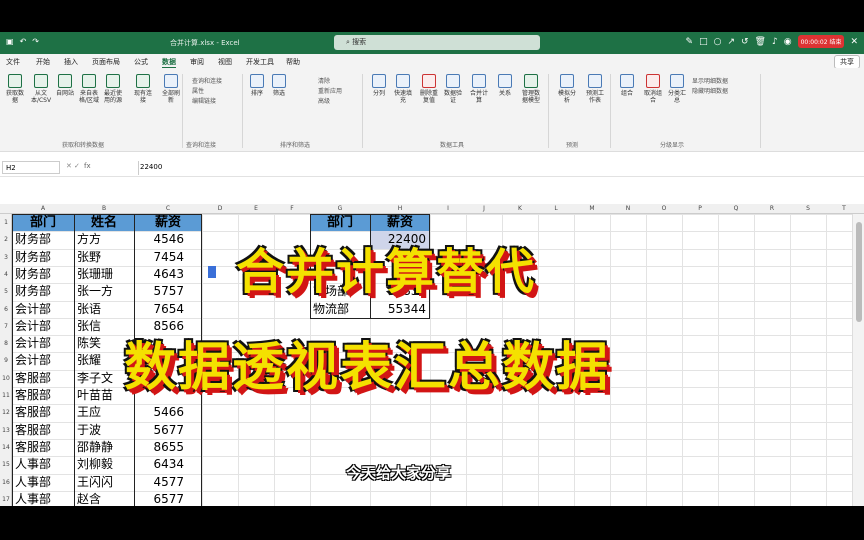  What do you see at coordinates (169, 62) in the screenshot?
I see `menu-5: 数据` at bounding box center [169, 62].